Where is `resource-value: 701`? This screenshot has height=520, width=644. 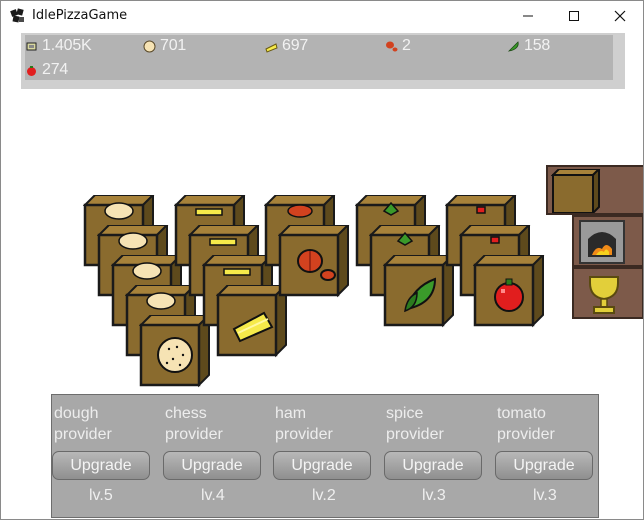
resource-value: 701 is located at coordinates (173, 45).